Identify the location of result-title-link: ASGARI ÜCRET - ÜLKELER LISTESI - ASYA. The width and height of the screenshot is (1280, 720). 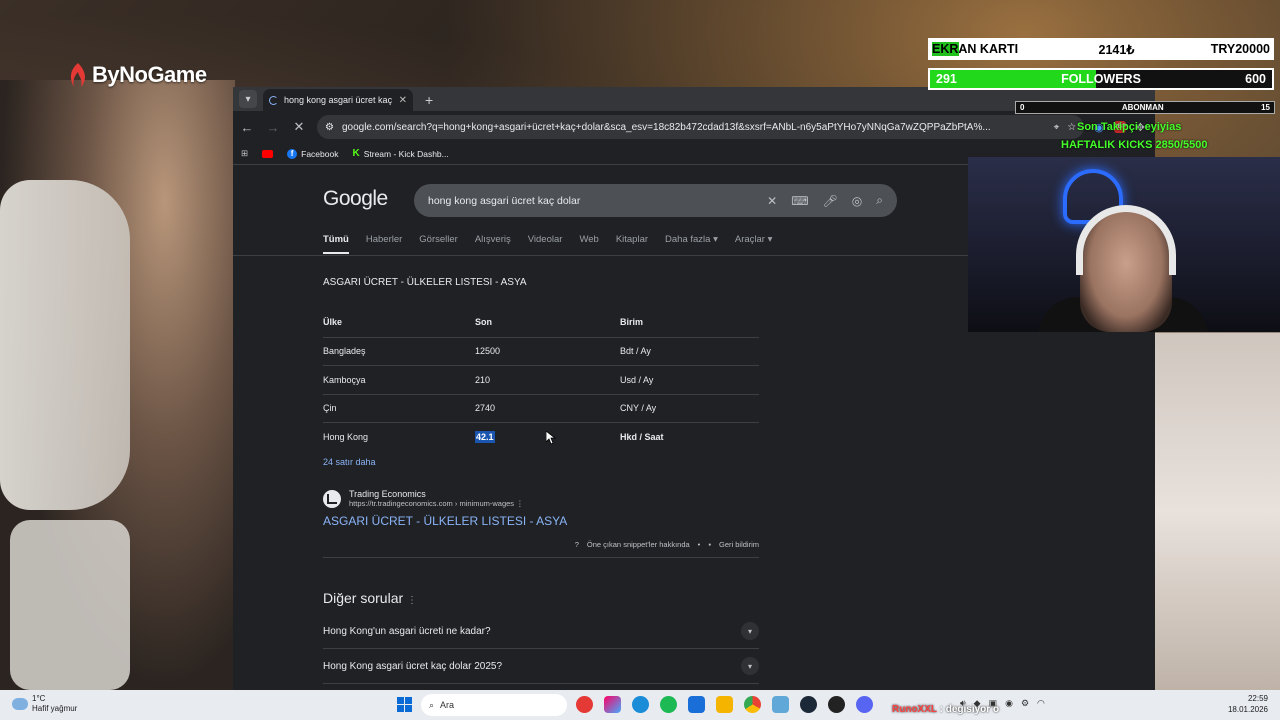
(541, 521).